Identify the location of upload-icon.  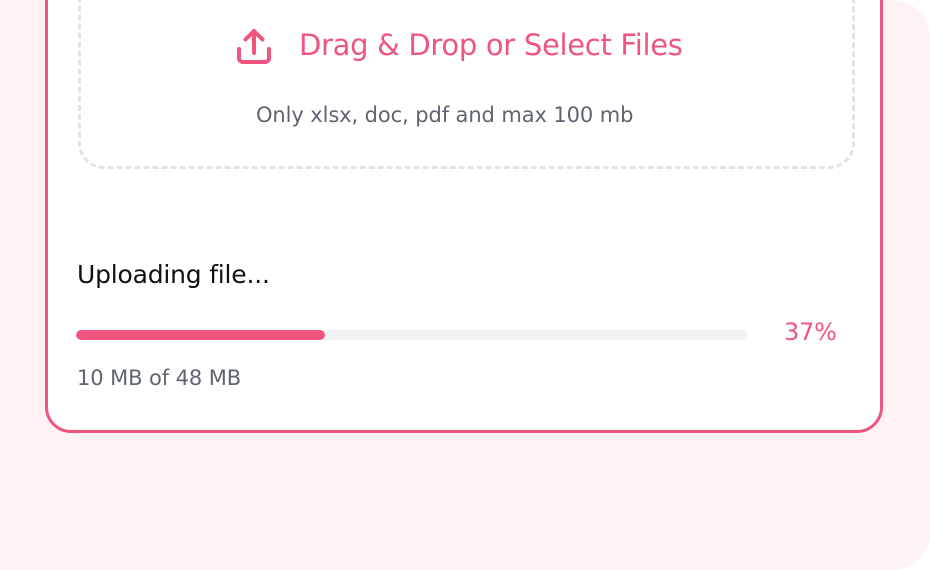
(254, 45).